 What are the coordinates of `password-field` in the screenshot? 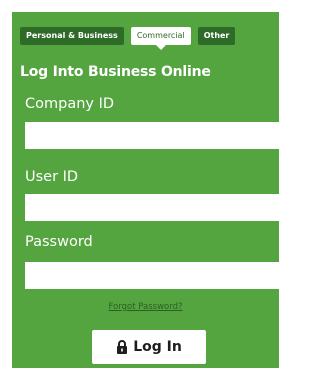 It's located at (152, 275).